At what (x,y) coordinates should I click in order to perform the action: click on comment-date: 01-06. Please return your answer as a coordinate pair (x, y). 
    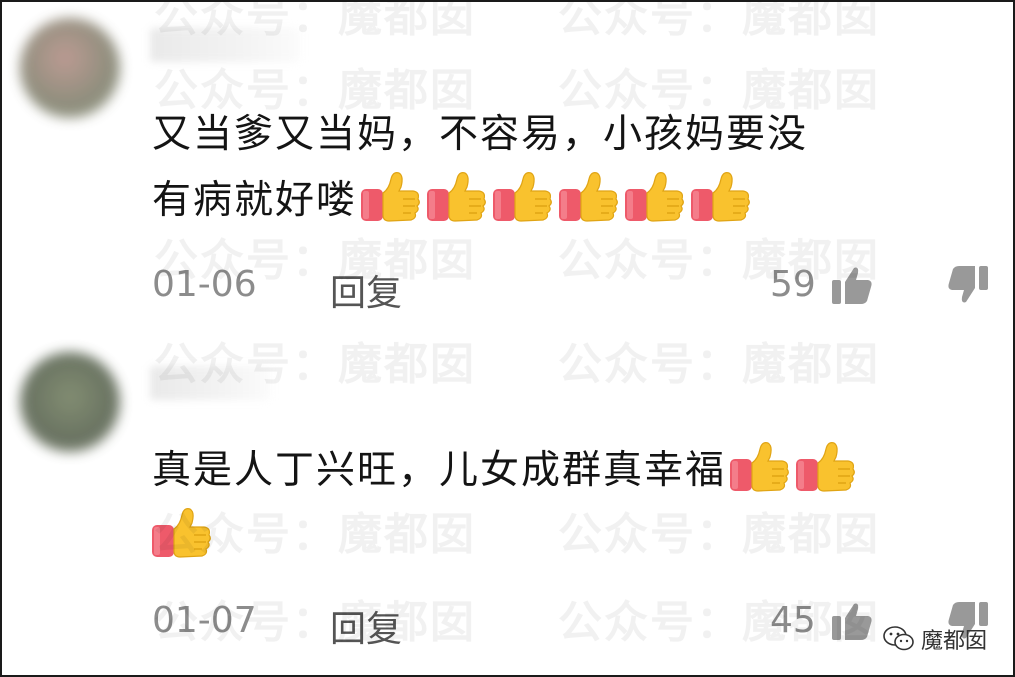
    Looking at the image, I should click on (204, 284).